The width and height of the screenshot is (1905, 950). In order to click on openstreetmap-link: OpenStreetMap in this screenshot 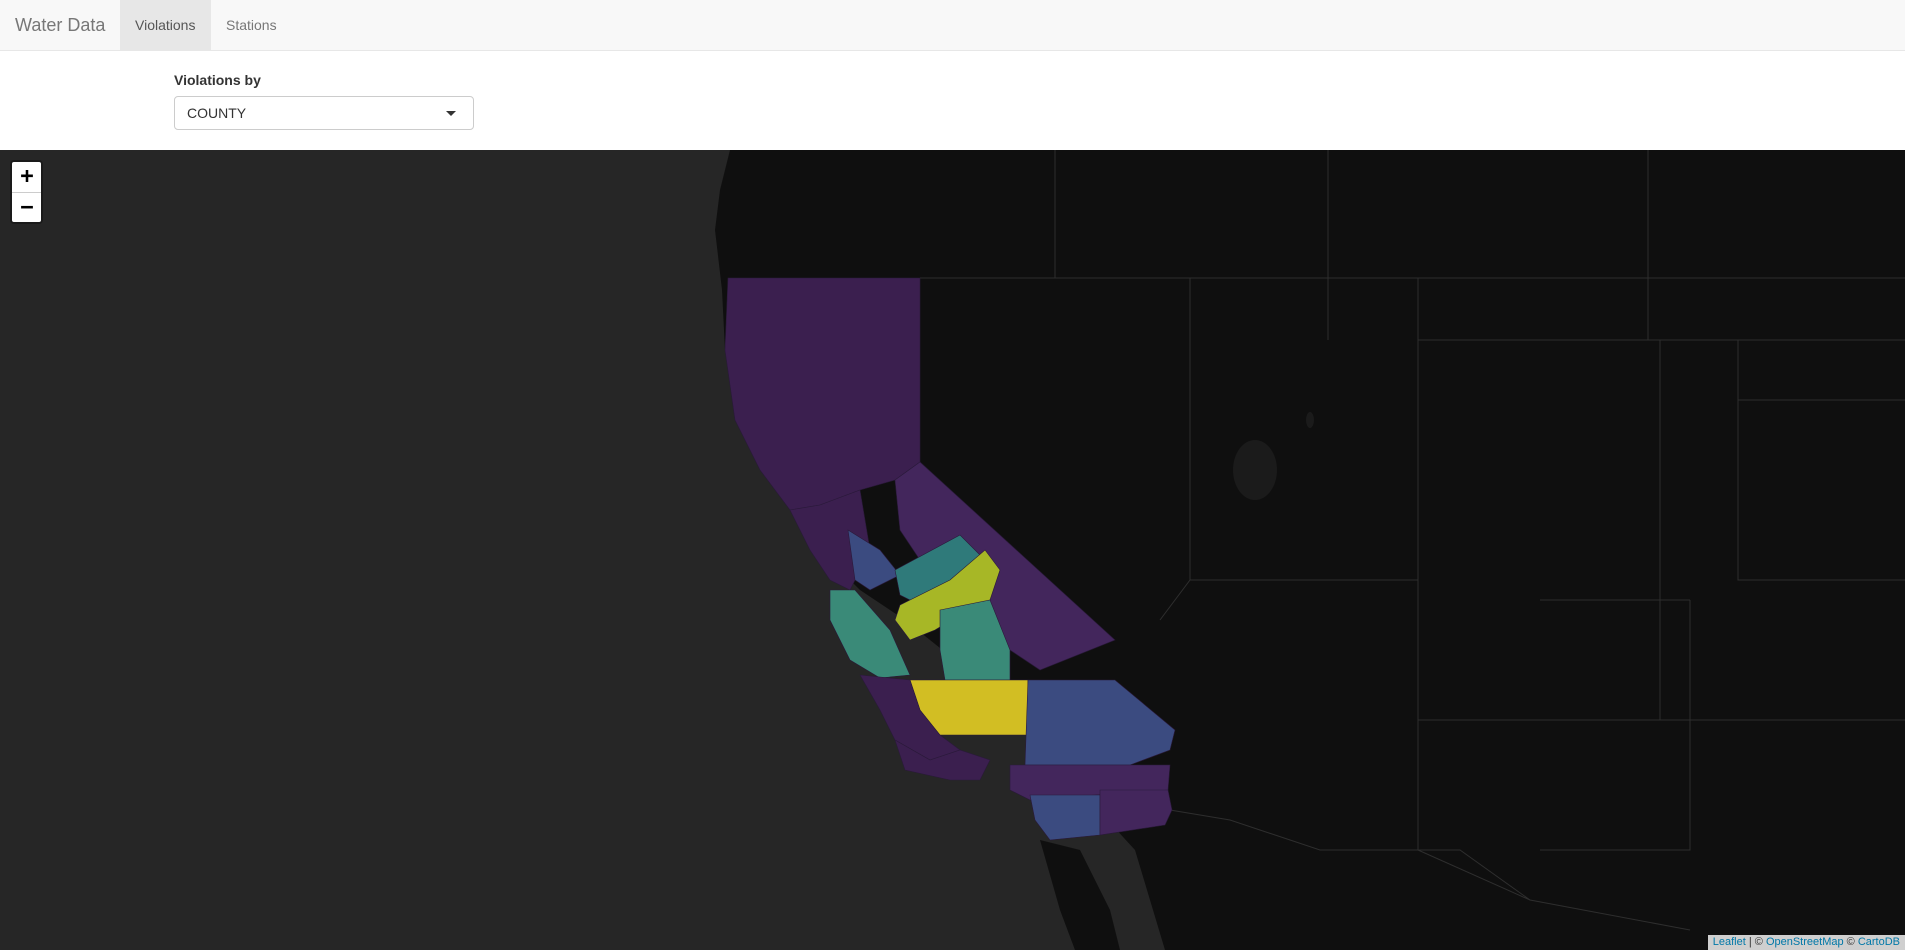, I will do `click(1805, 942)`.